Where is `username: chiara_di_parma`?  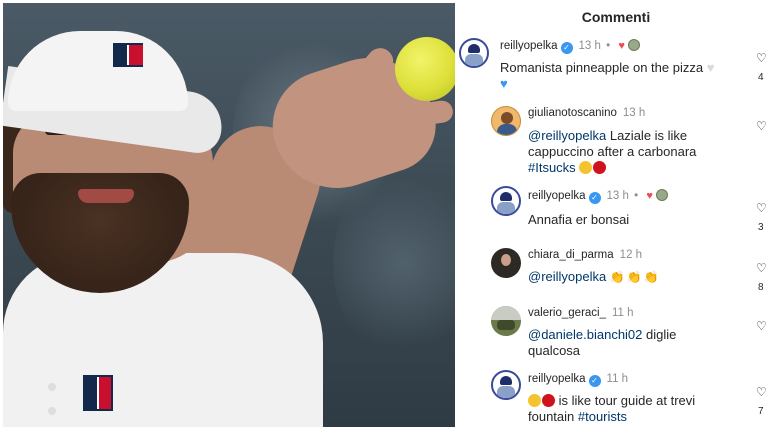 username: chiara_di_parma is located at coordinates (571, 255).